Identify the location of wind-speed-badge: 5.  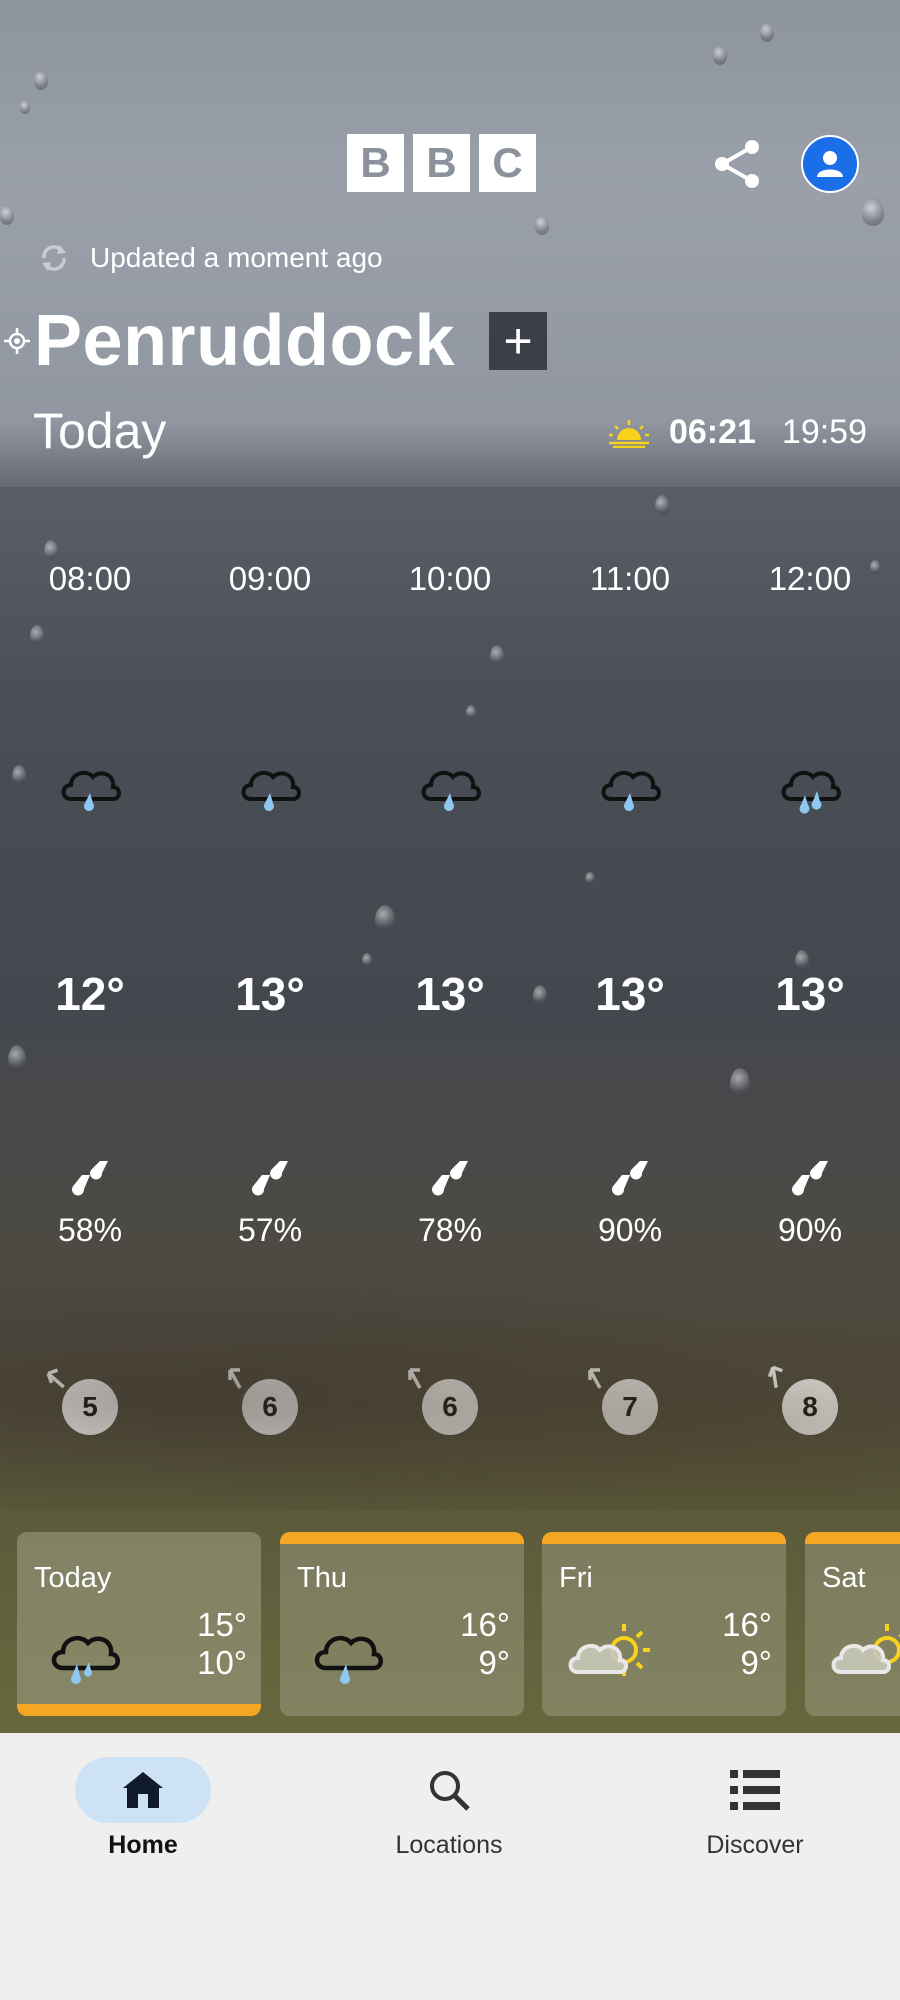
(90, 1407).